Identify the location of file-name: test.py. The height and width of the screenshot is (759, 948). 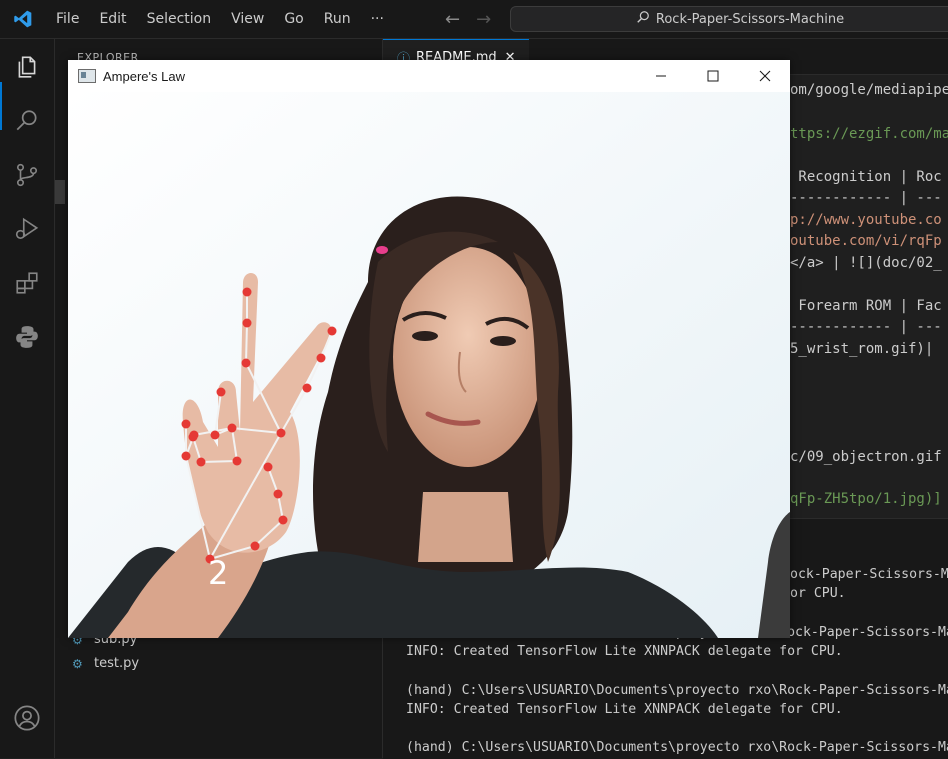
(117, 663).